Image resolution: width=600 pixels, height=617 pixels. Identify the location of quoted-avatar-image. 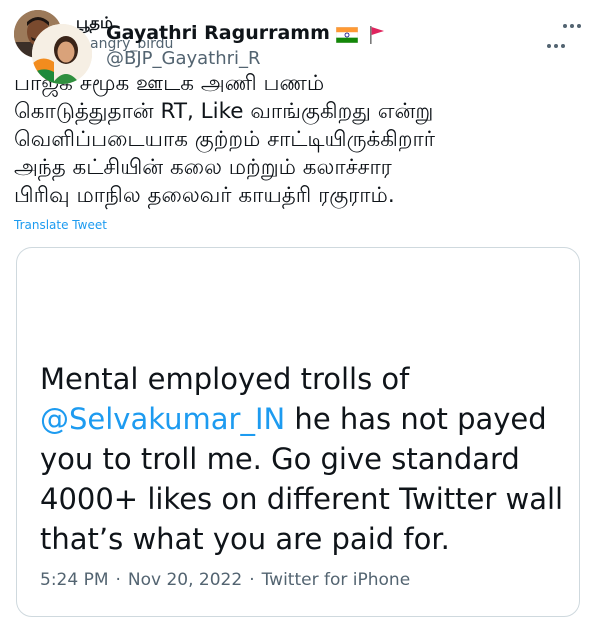
(62, 54).